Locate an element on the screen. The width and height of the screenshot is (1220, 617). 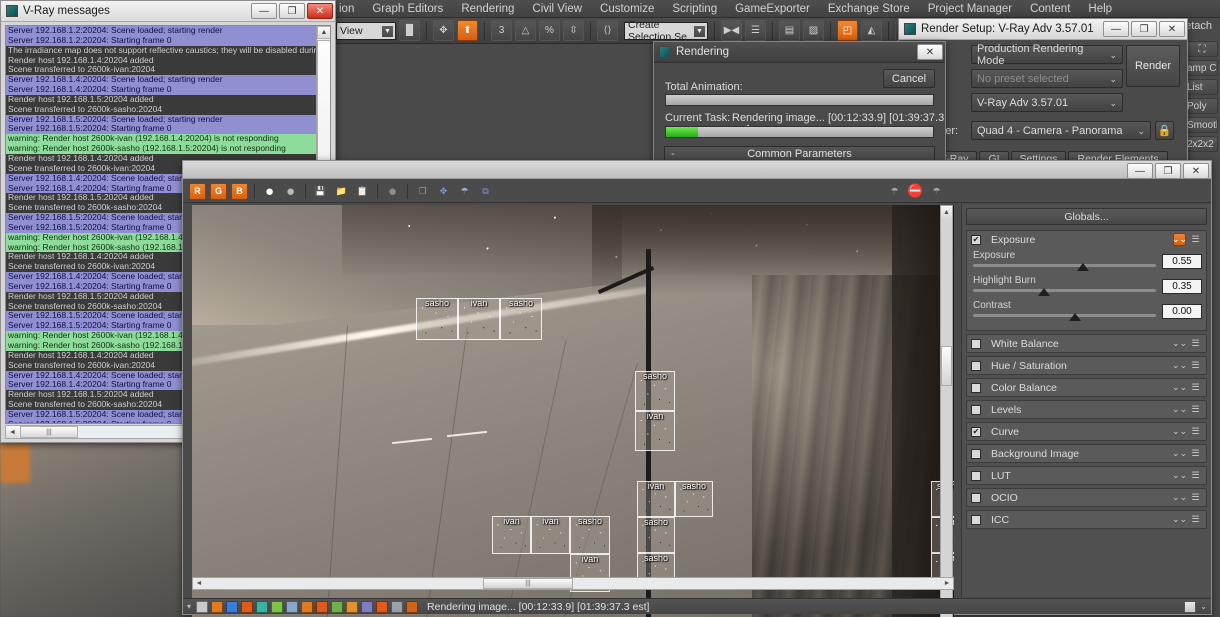
stereo-icon is located at coordinates (382, 606).